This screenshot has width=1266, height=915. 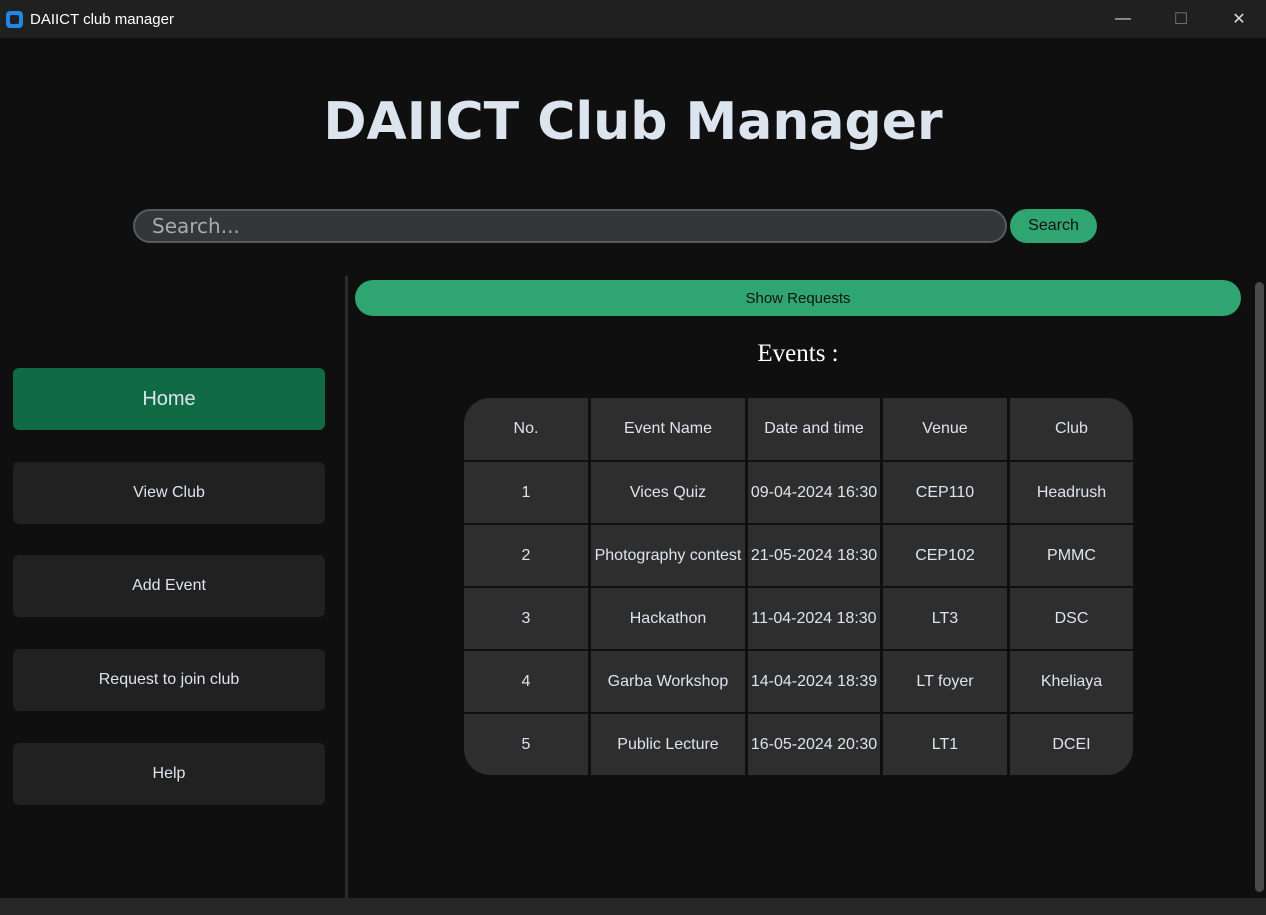 What do you see at coordinates (945, 681) in the screenshot?
I see `table-cell: LT foyer` at bounding box center [945, 681].